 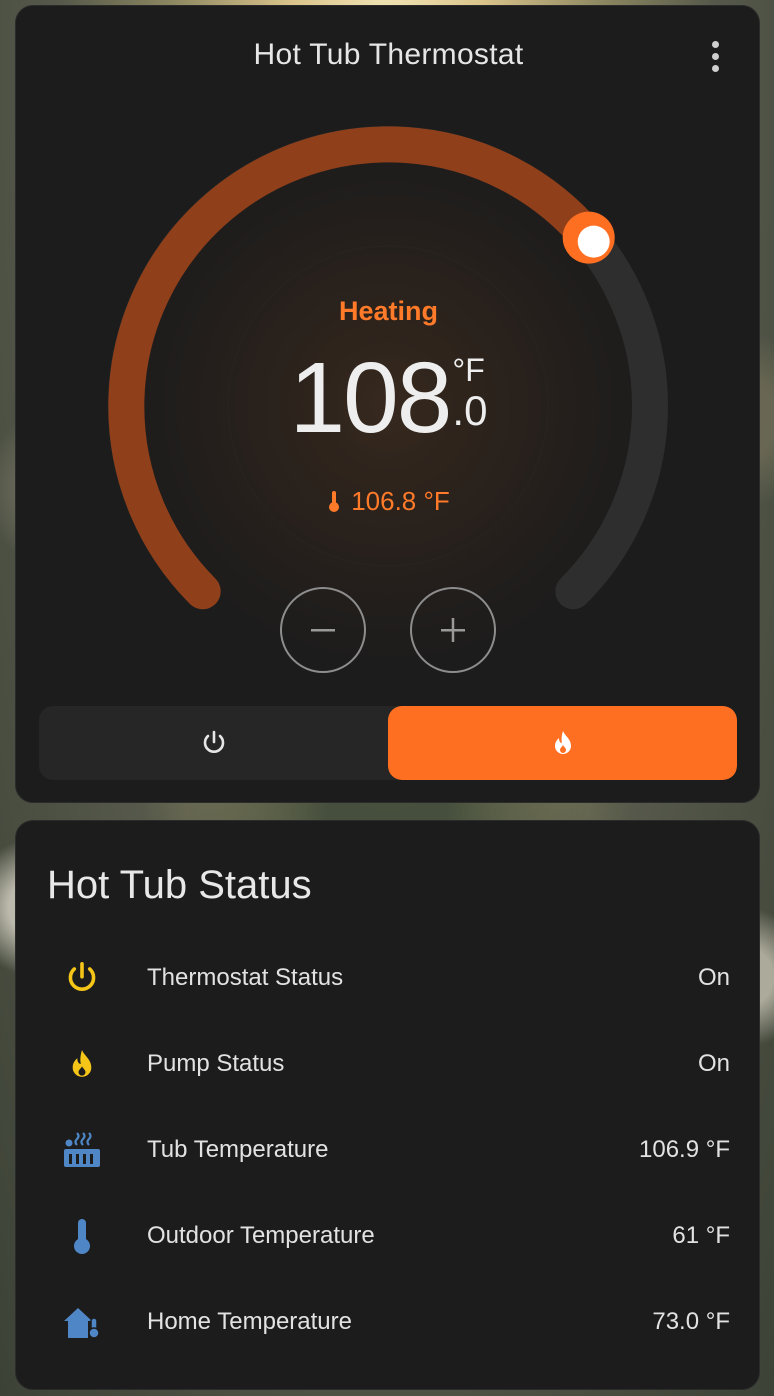 I want to click on status-row-outdoor-temperature: Outdoor Temperature 61 °F, so click(x=388, y=1236).